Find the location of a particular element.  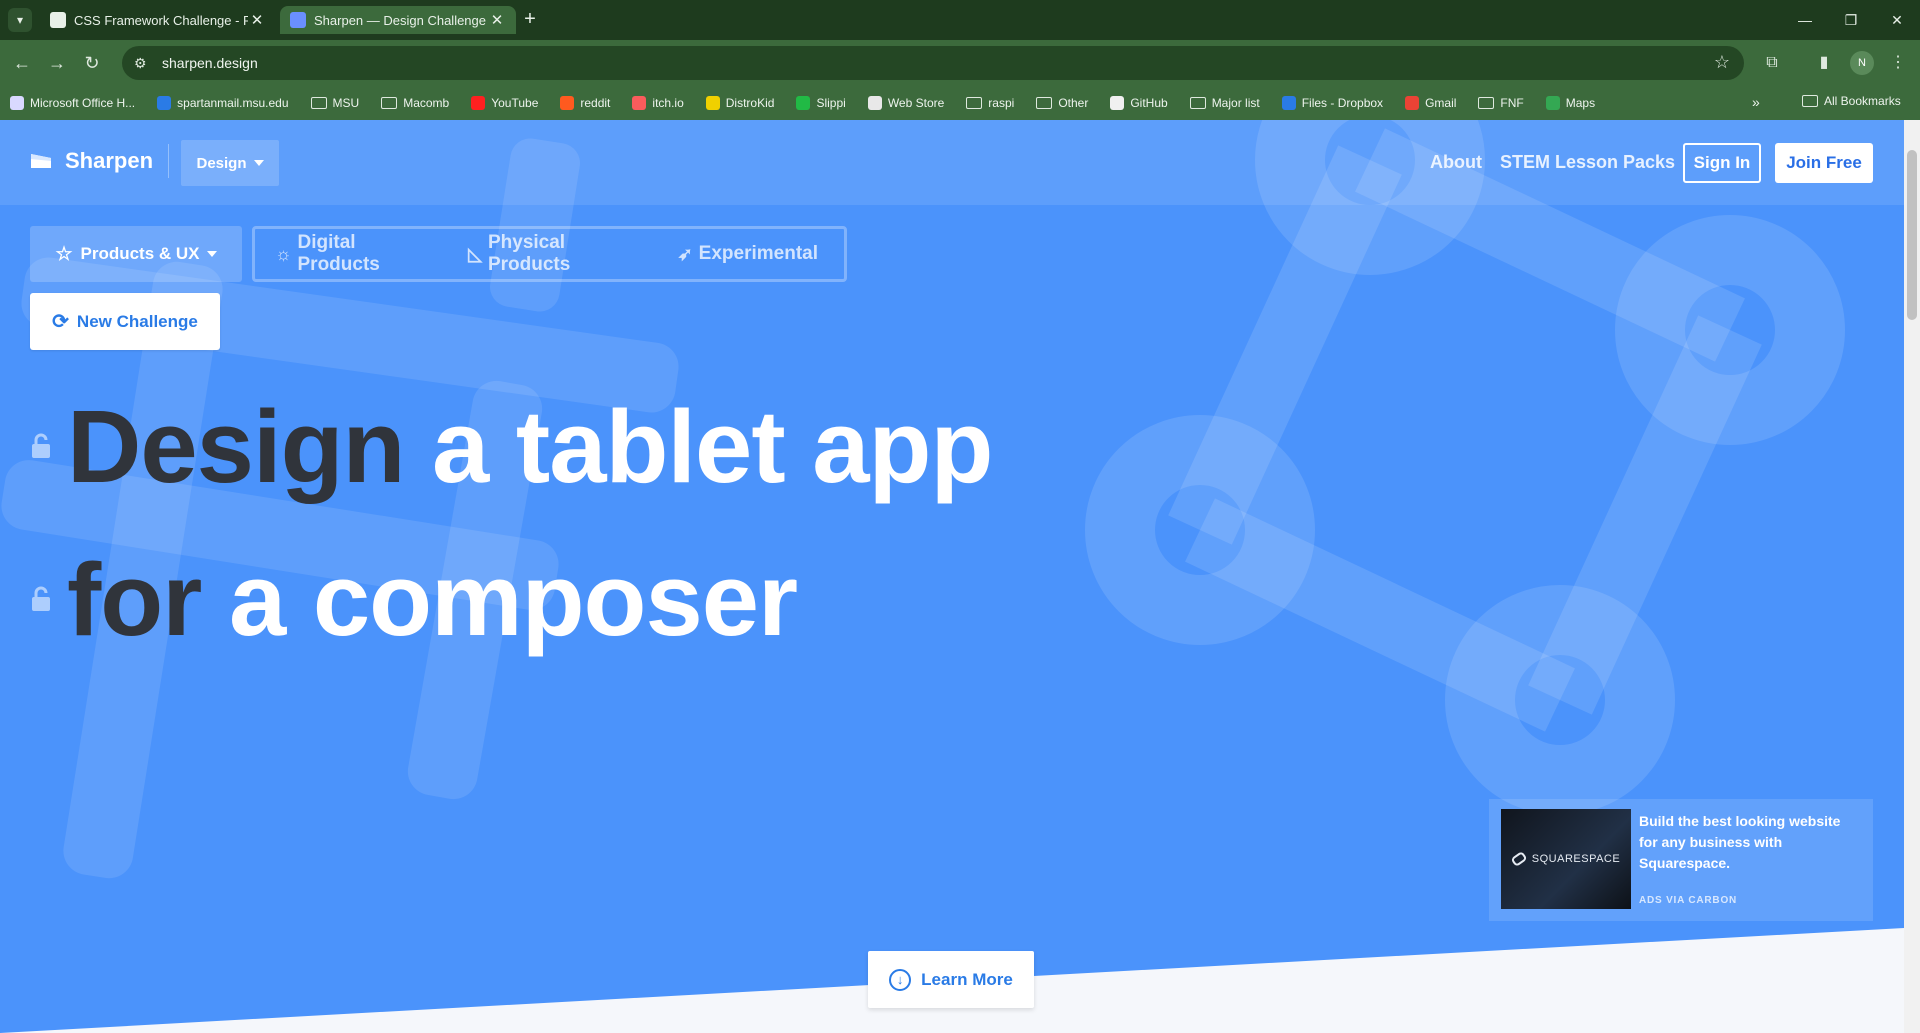

bookmark-reddit: reddit is located at coordinates (585, 103).